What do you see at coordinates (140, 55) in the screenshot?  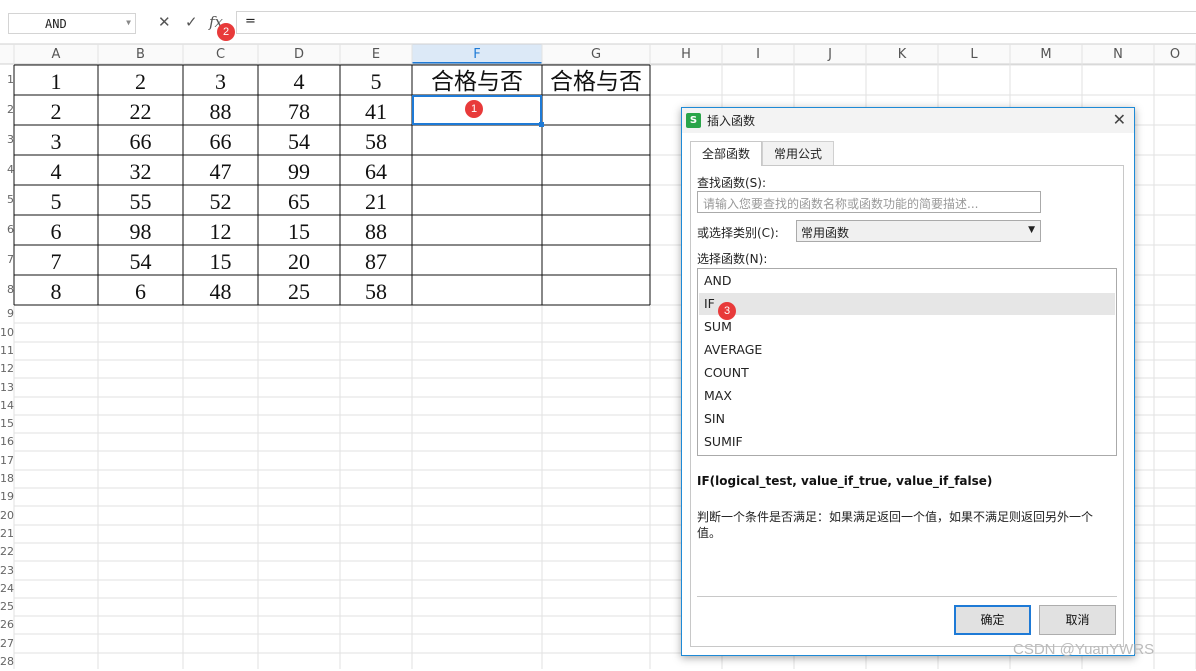 I see `column-header-b: B` at bounding box center [140, 55].